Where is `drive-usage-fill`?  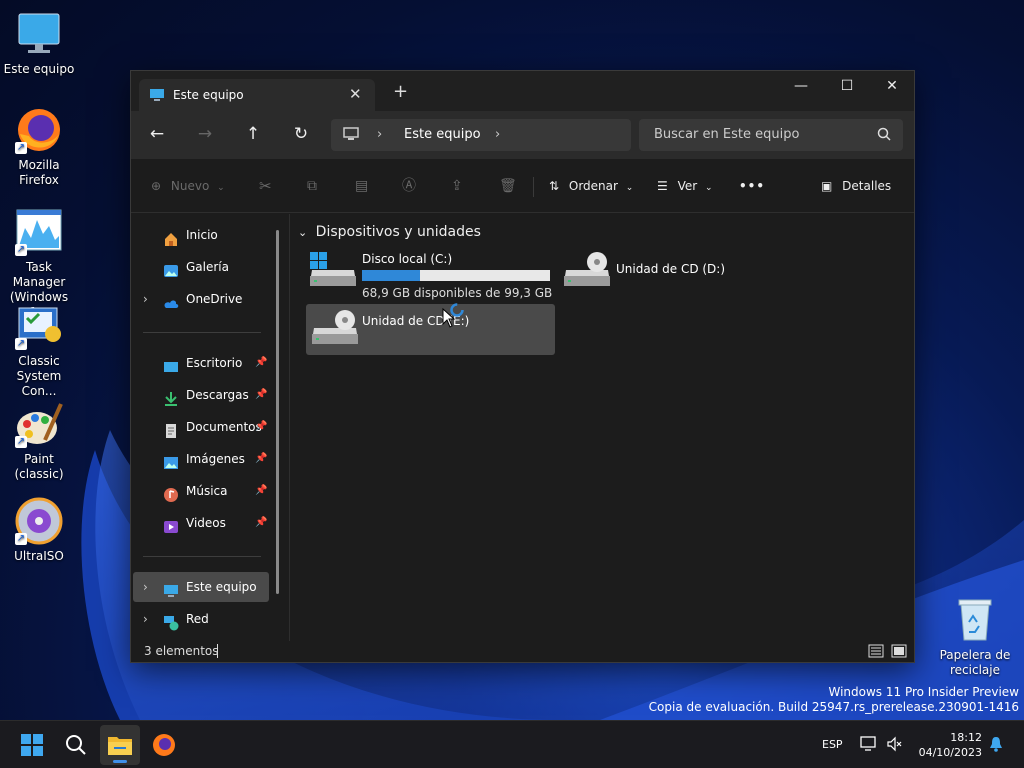 drive-usage-fill is located at coordinates (391, 275).